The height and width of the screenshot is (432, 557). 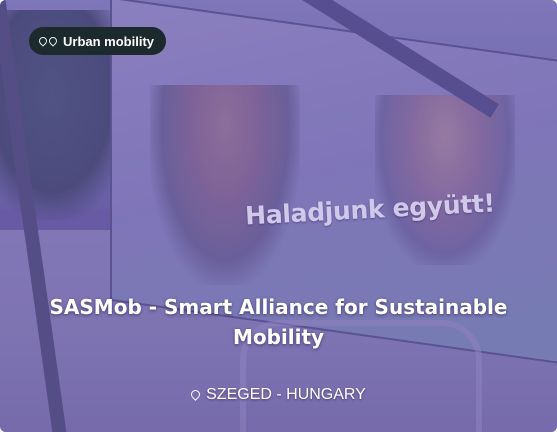 What do you see at coordinates (48, 41) in the screenshot?
I see `map-pins-icon` at bounding box center [48, 41].